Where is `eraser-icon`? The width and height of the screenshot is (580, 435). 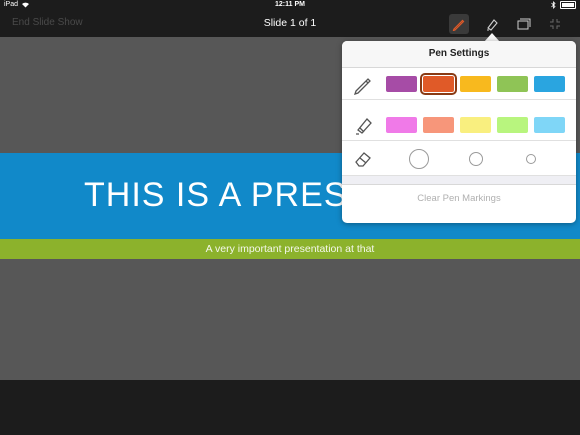 eraser-icon is located at coordinates (363, 159).